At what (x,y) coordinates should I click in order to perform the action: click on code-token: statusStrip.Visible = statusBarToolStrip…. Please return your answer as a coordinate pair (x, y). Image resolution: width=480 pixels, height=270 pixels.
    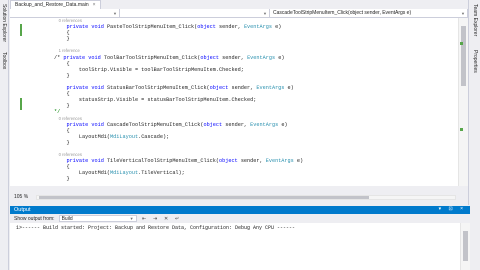
    Looking at the image, I should click on (155, 100).